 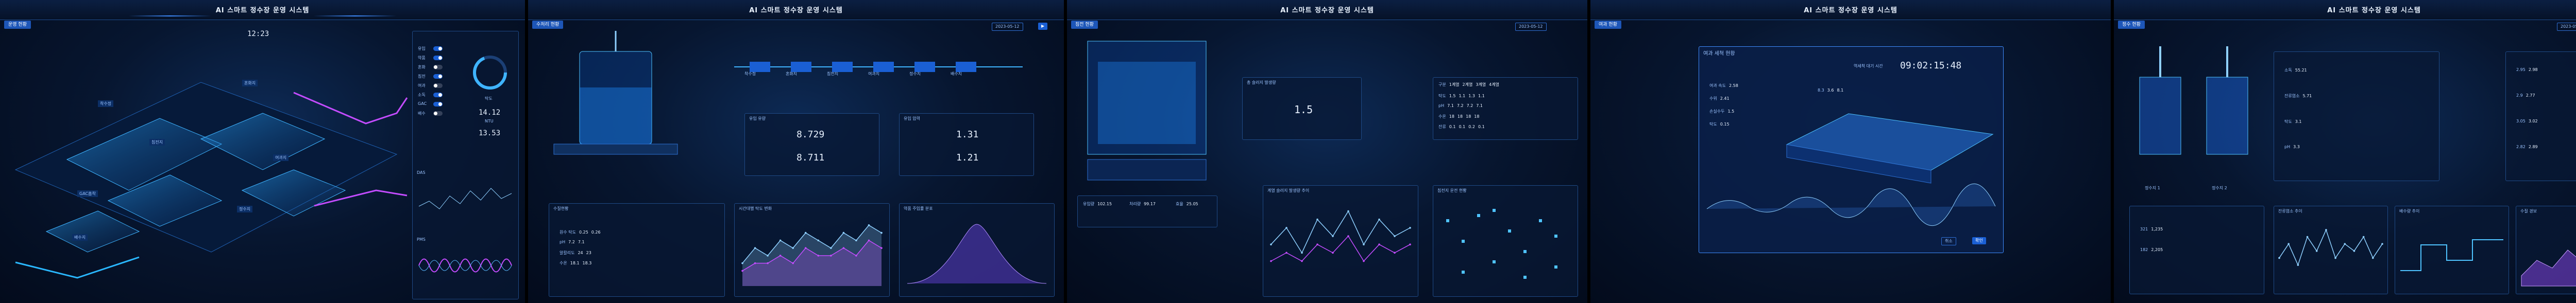 I want to click on search-button: ▶, so click(x=1043, y=26).